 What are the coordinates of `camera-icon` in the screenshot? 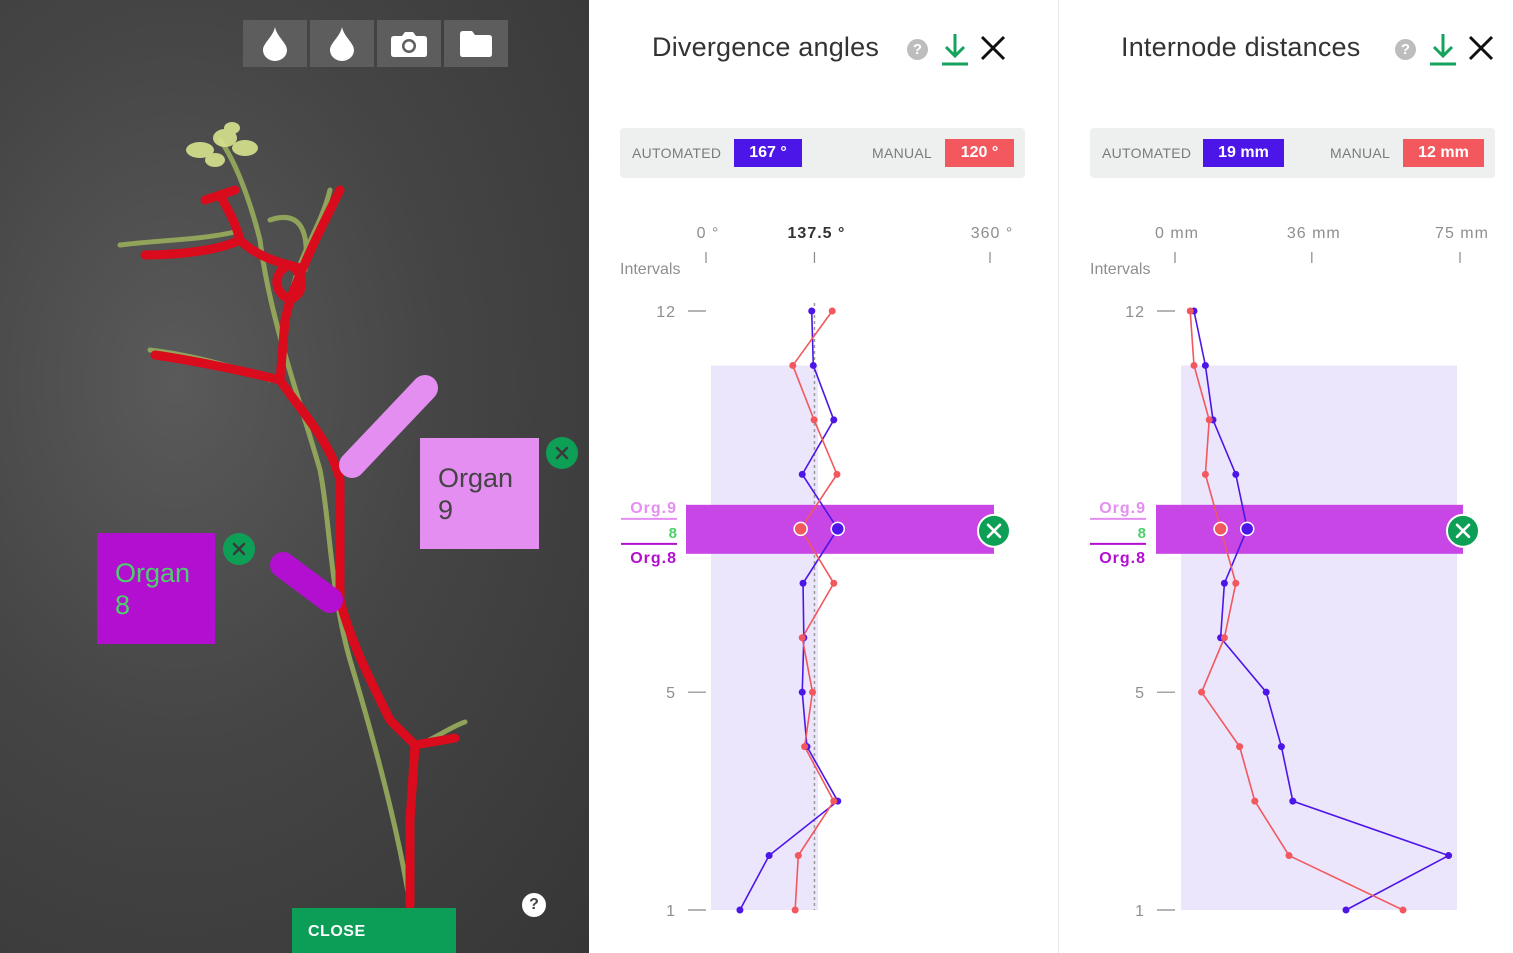 It's located at (409, 44).